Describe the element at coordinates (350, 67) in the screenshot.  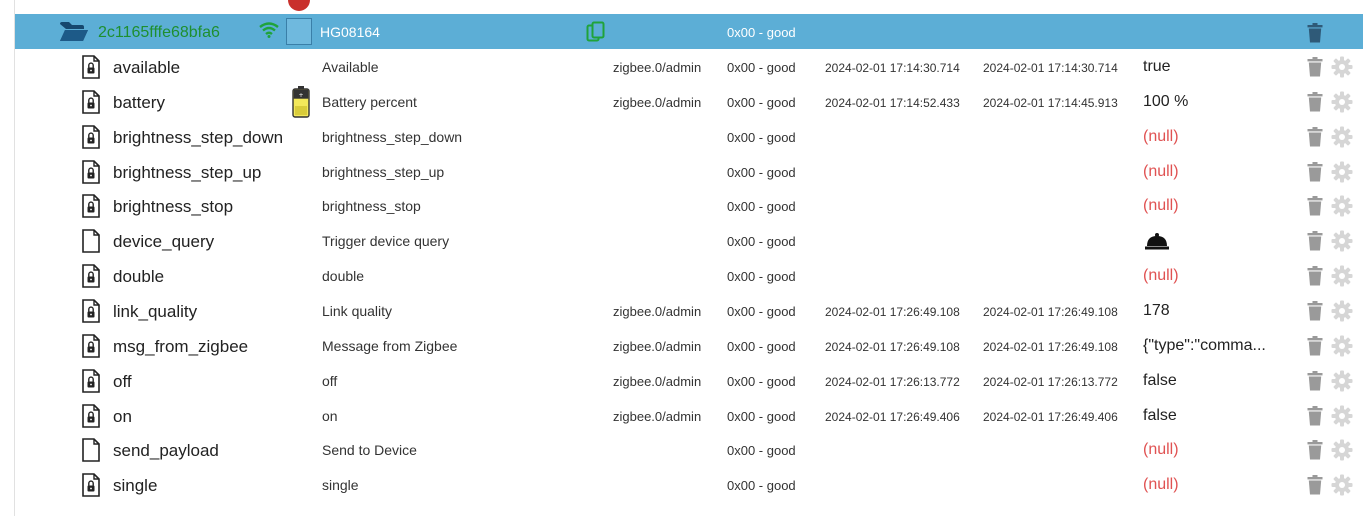
I see `state-description: Available` at that location.